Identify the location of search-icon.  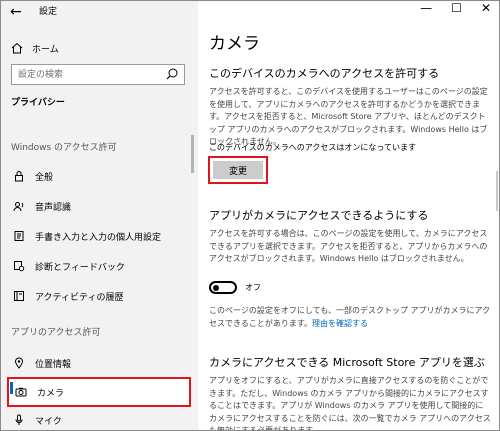
(172, 74).